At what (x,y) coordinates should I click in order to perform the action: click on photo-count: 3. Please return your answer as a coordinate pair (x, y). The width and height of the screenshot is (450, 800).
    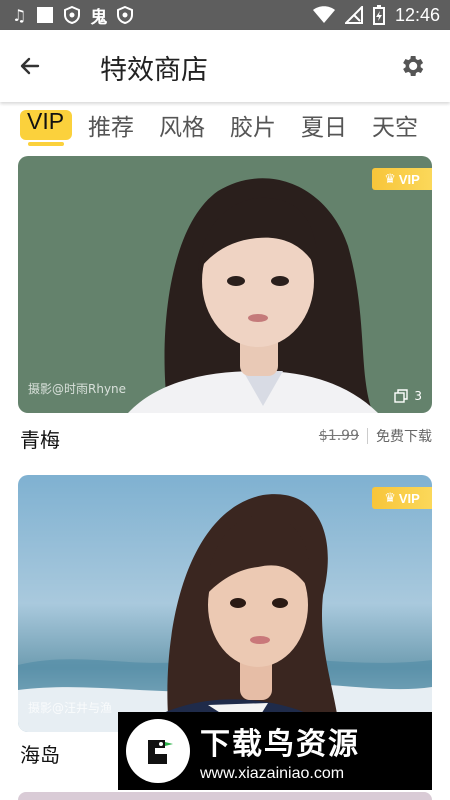
    Looking at the image, I should click on (408, 396).